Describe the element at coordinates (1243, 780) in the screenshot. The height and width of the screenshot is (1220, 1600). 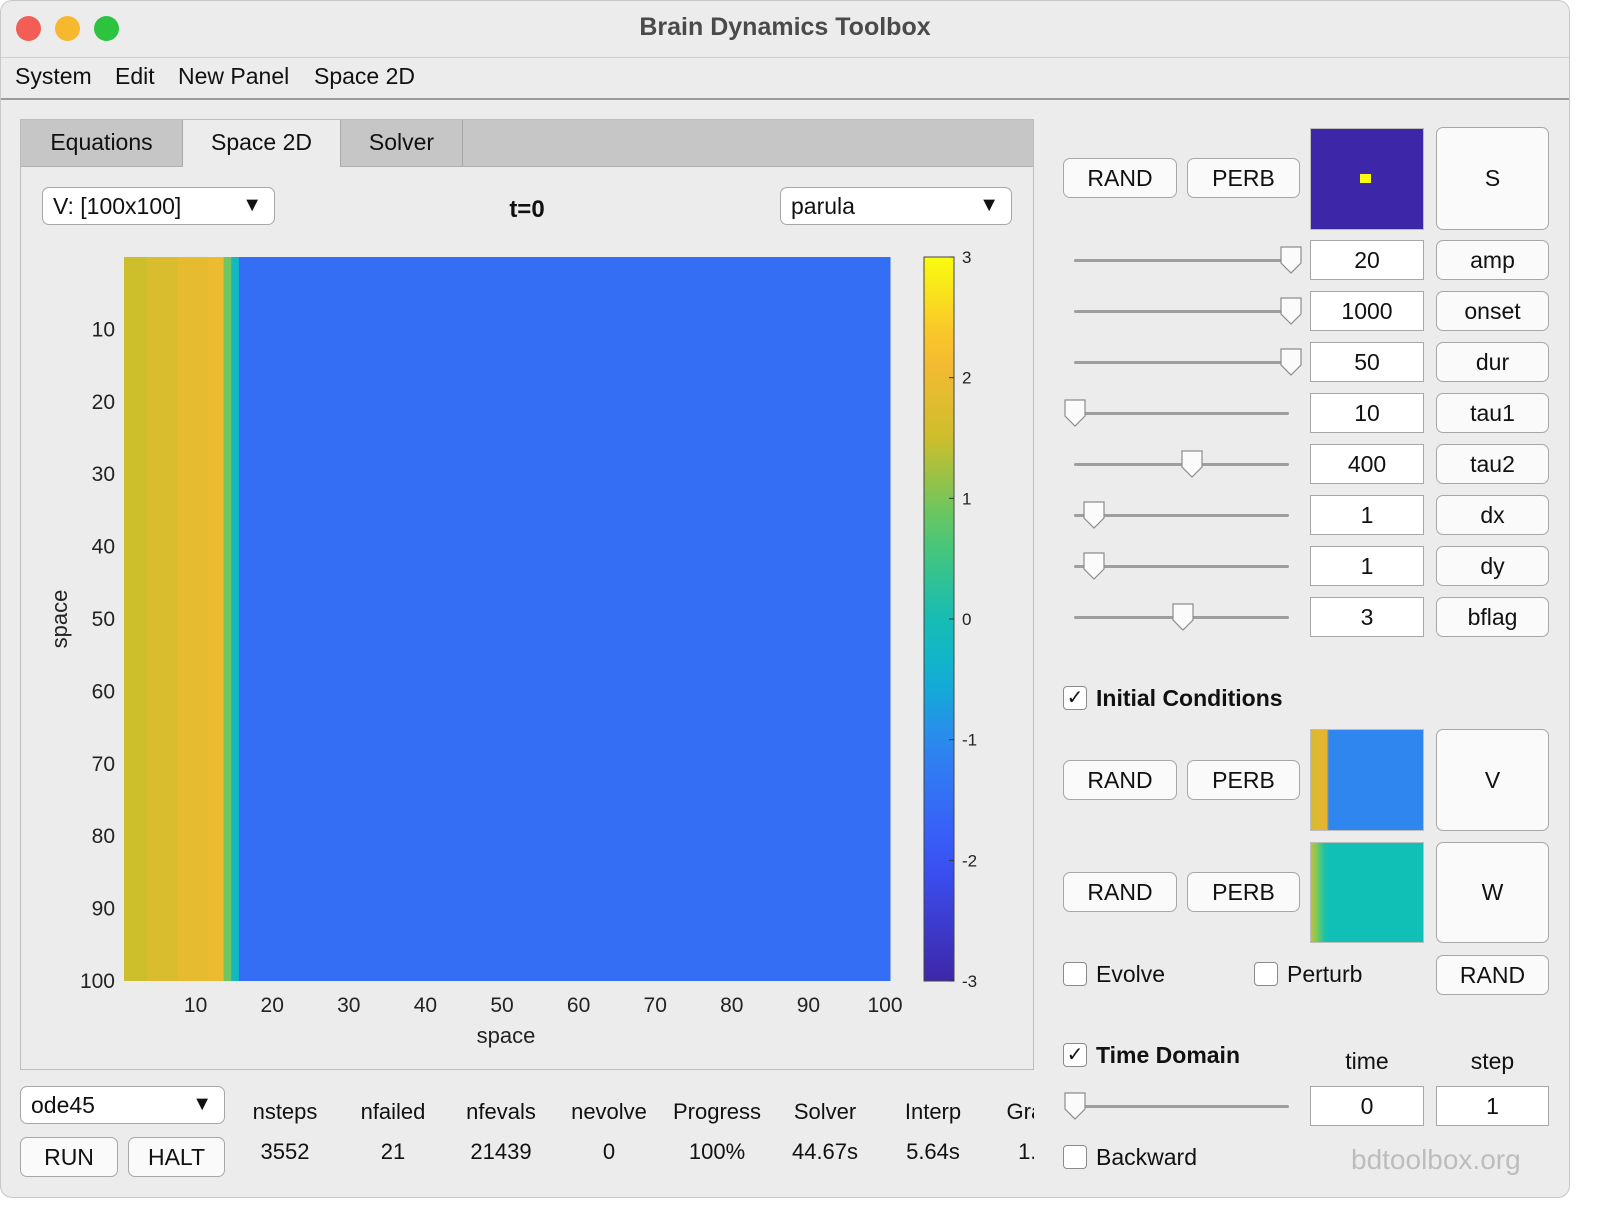
I see `v-perb-button: PERB` at that location.